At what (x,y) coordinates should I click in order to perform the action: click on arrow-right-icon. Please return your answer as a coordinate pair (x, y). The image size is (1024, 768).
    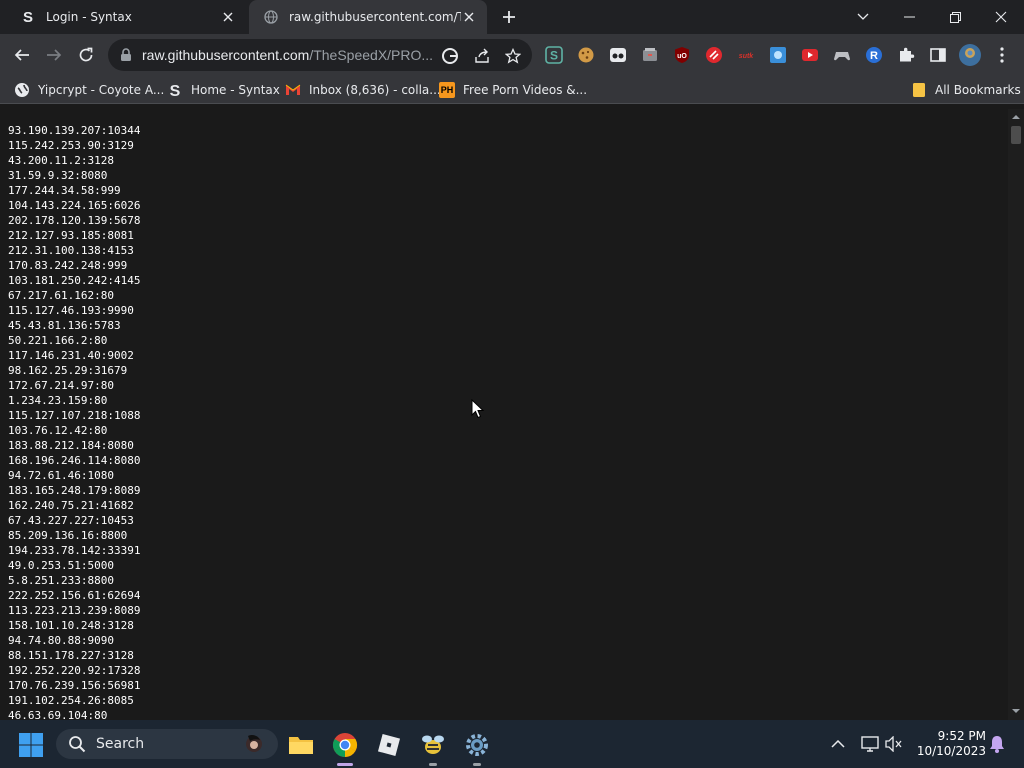
    Looking at the image, I should click on (54, 55).